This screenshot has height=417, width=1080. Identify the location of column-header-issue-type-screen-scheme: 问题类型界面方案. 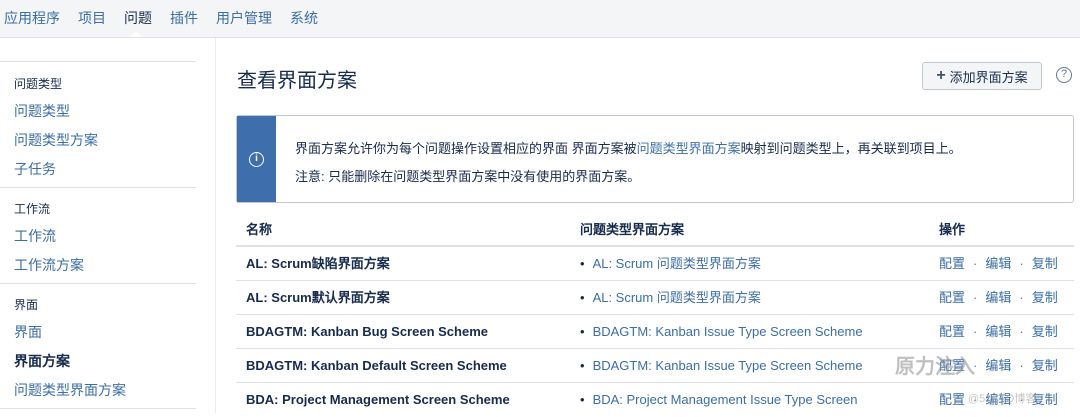
(632, 229).